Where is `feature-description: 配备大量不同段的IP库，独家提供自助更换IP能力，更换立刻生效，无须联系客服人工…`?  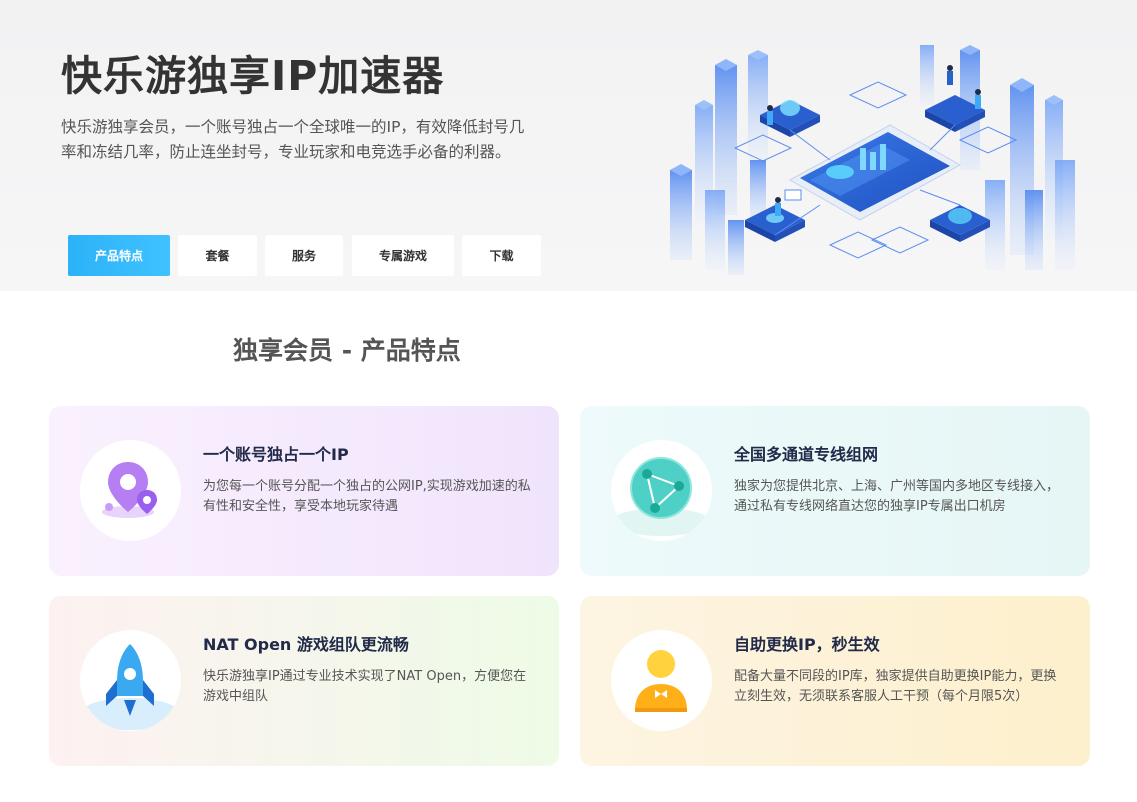
feature-description: 配备大量不同段的IP库，独家提供自助更换IP能力，更换立刻生效，无须联系客服人工… is located at coordinates (895, 686).